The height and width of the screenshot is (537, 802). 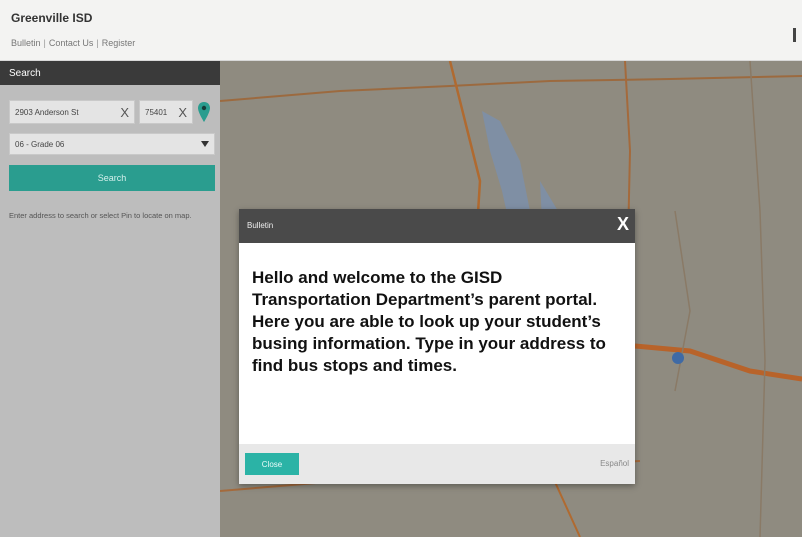 What do you see at coordinates (112, 144) in the screenshot?
I see `grade-select: 06 - Grade 06` at bounding box center [112, 144].